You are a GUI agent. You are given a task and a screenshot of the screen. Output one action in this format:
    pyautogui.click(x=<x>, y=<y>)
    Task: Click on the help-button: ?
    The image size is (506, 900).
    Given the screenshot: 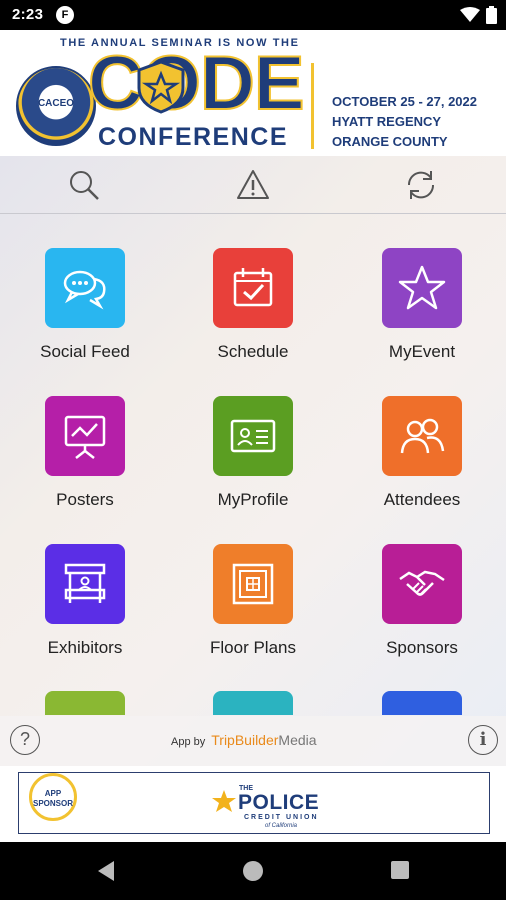 What is the action you would take?
    pyautogui.click(x=25, y=740)
    